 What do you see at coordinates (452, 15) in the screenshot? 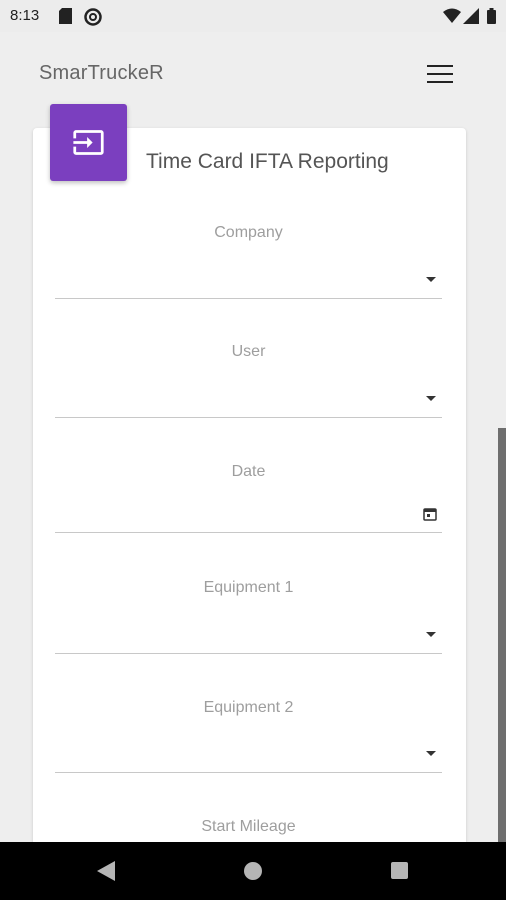
I see `wifi-icon` at bounding box center [452, 15].